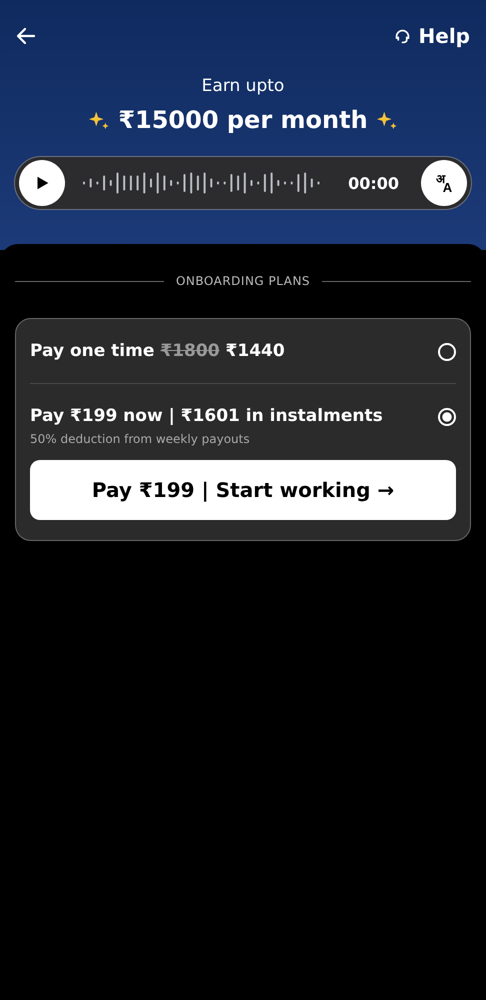  Describe the element at coordinates (243, 120) in the screenshot. I see `earn-amount: ₹15000 per month` at that location.